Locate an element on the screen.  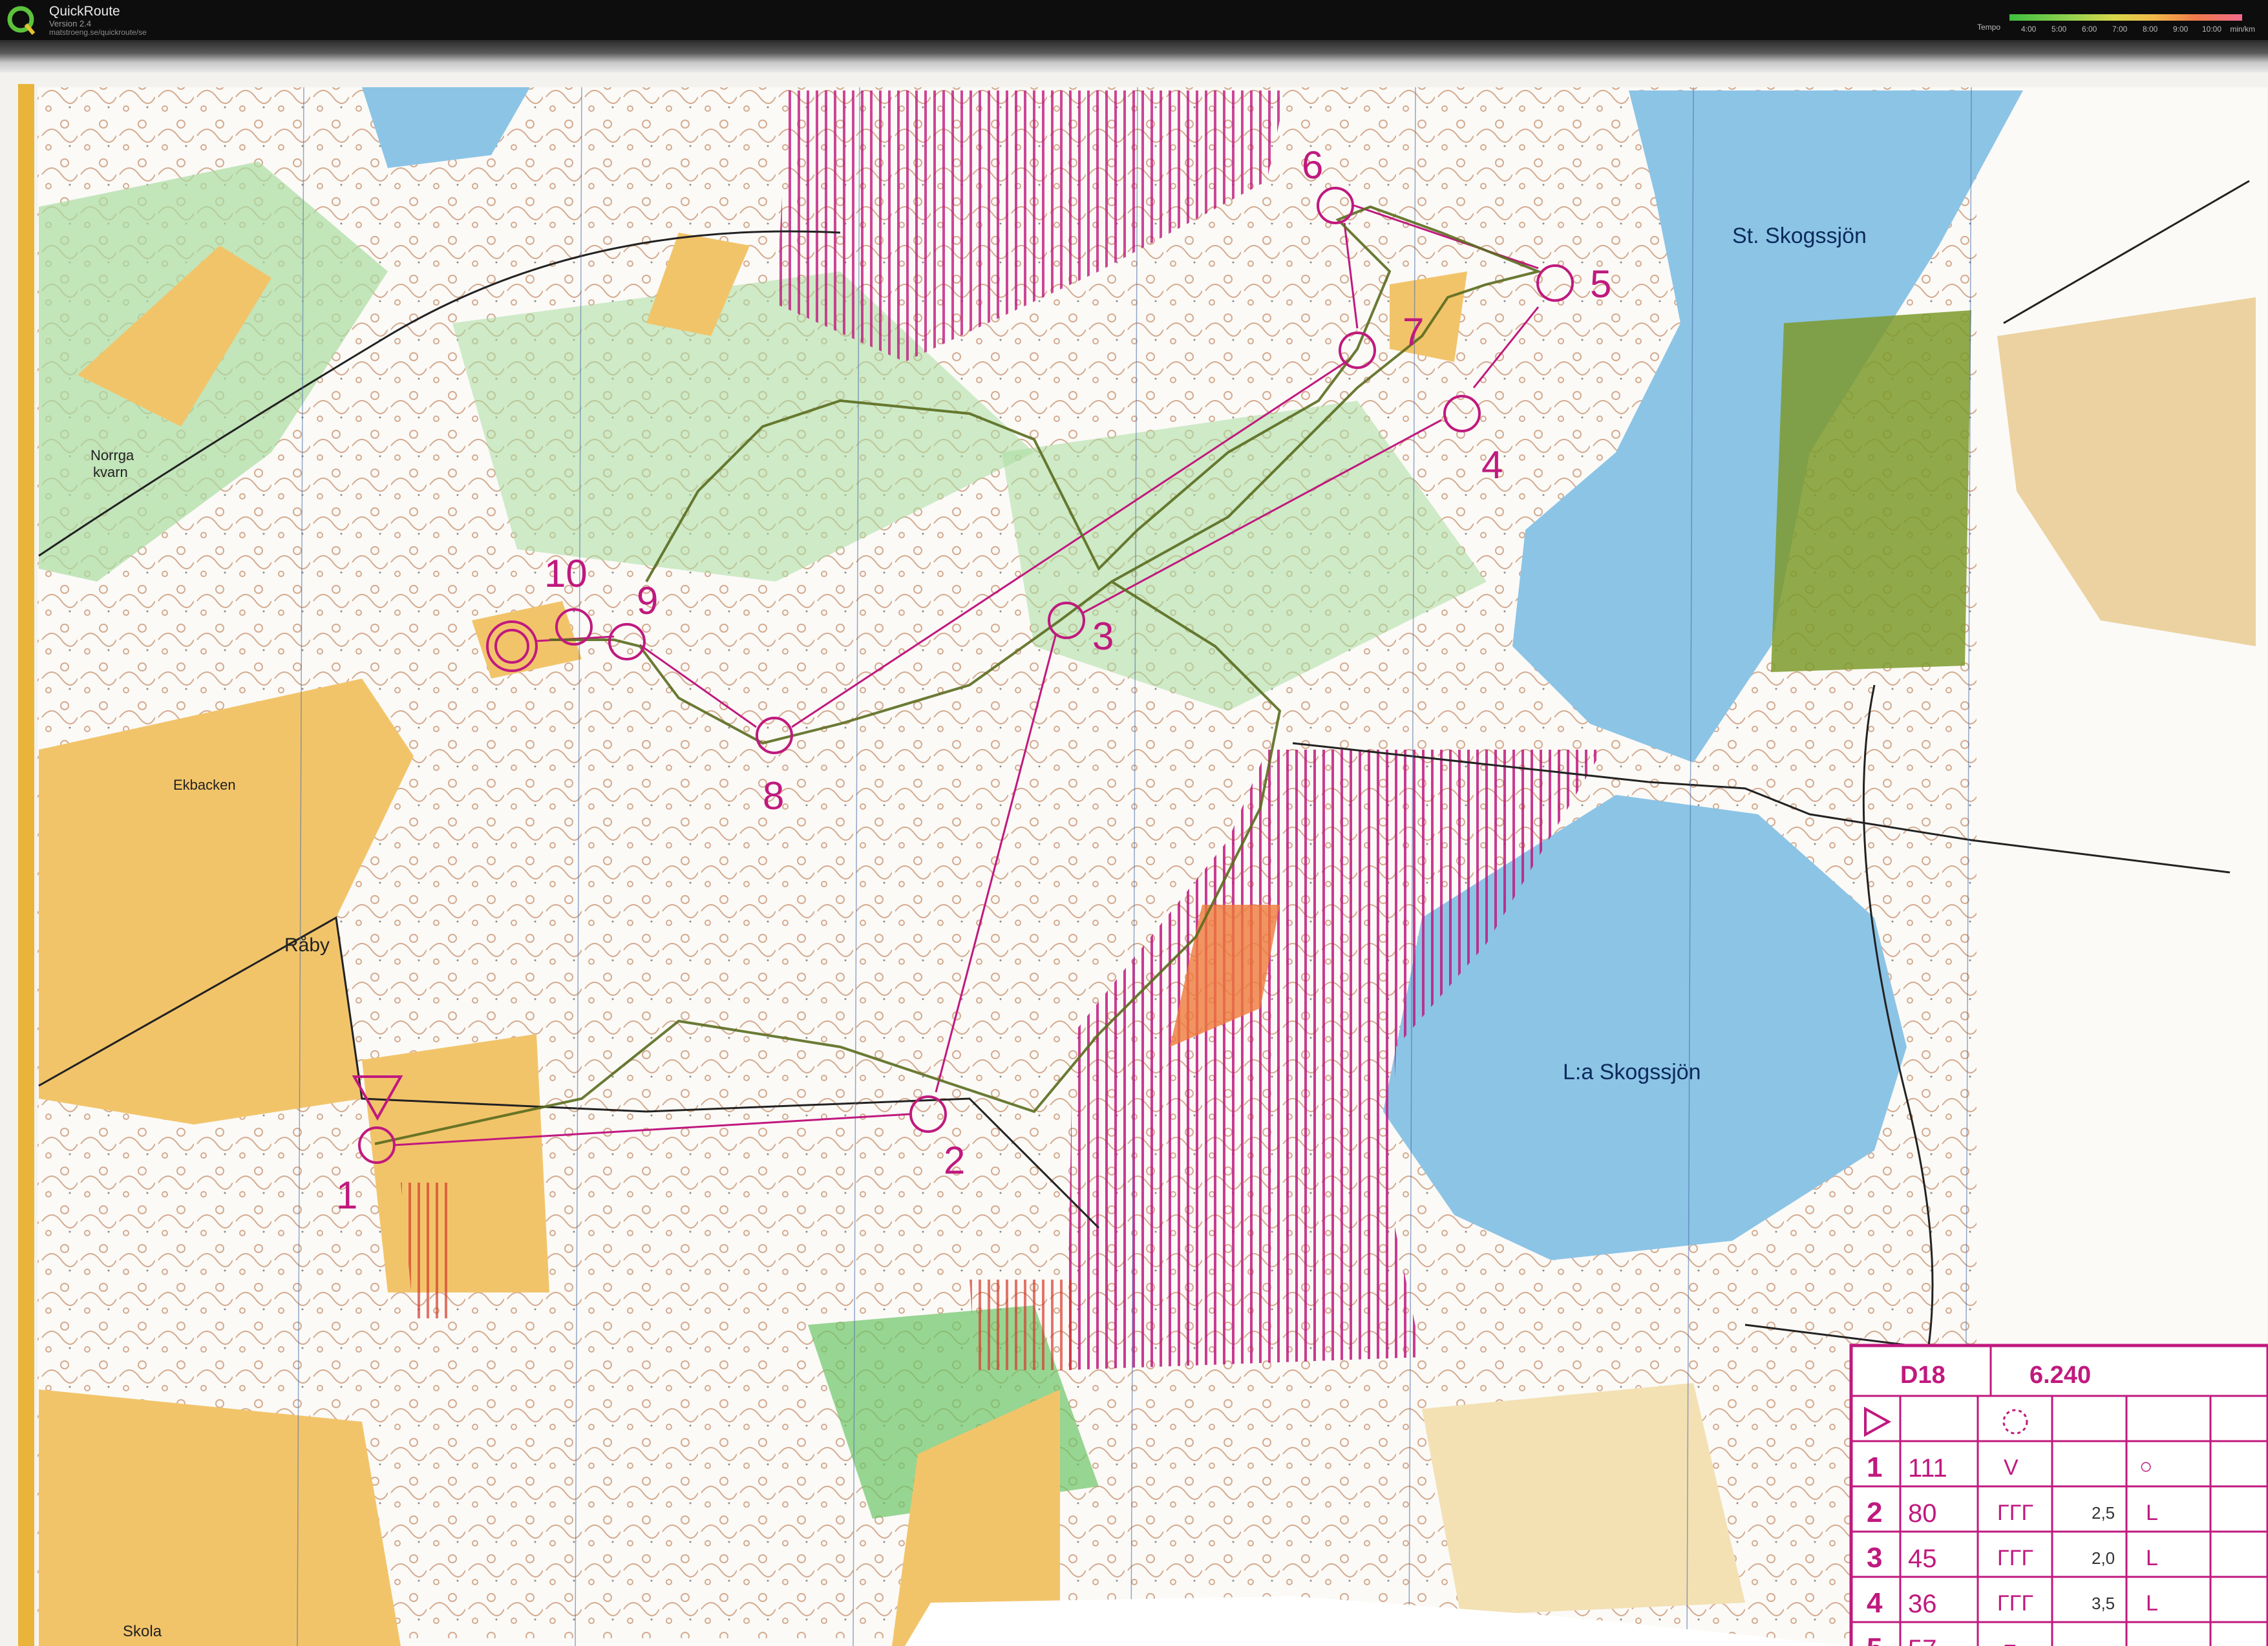
control-number: 1 is located at coordinates (346, 1195).